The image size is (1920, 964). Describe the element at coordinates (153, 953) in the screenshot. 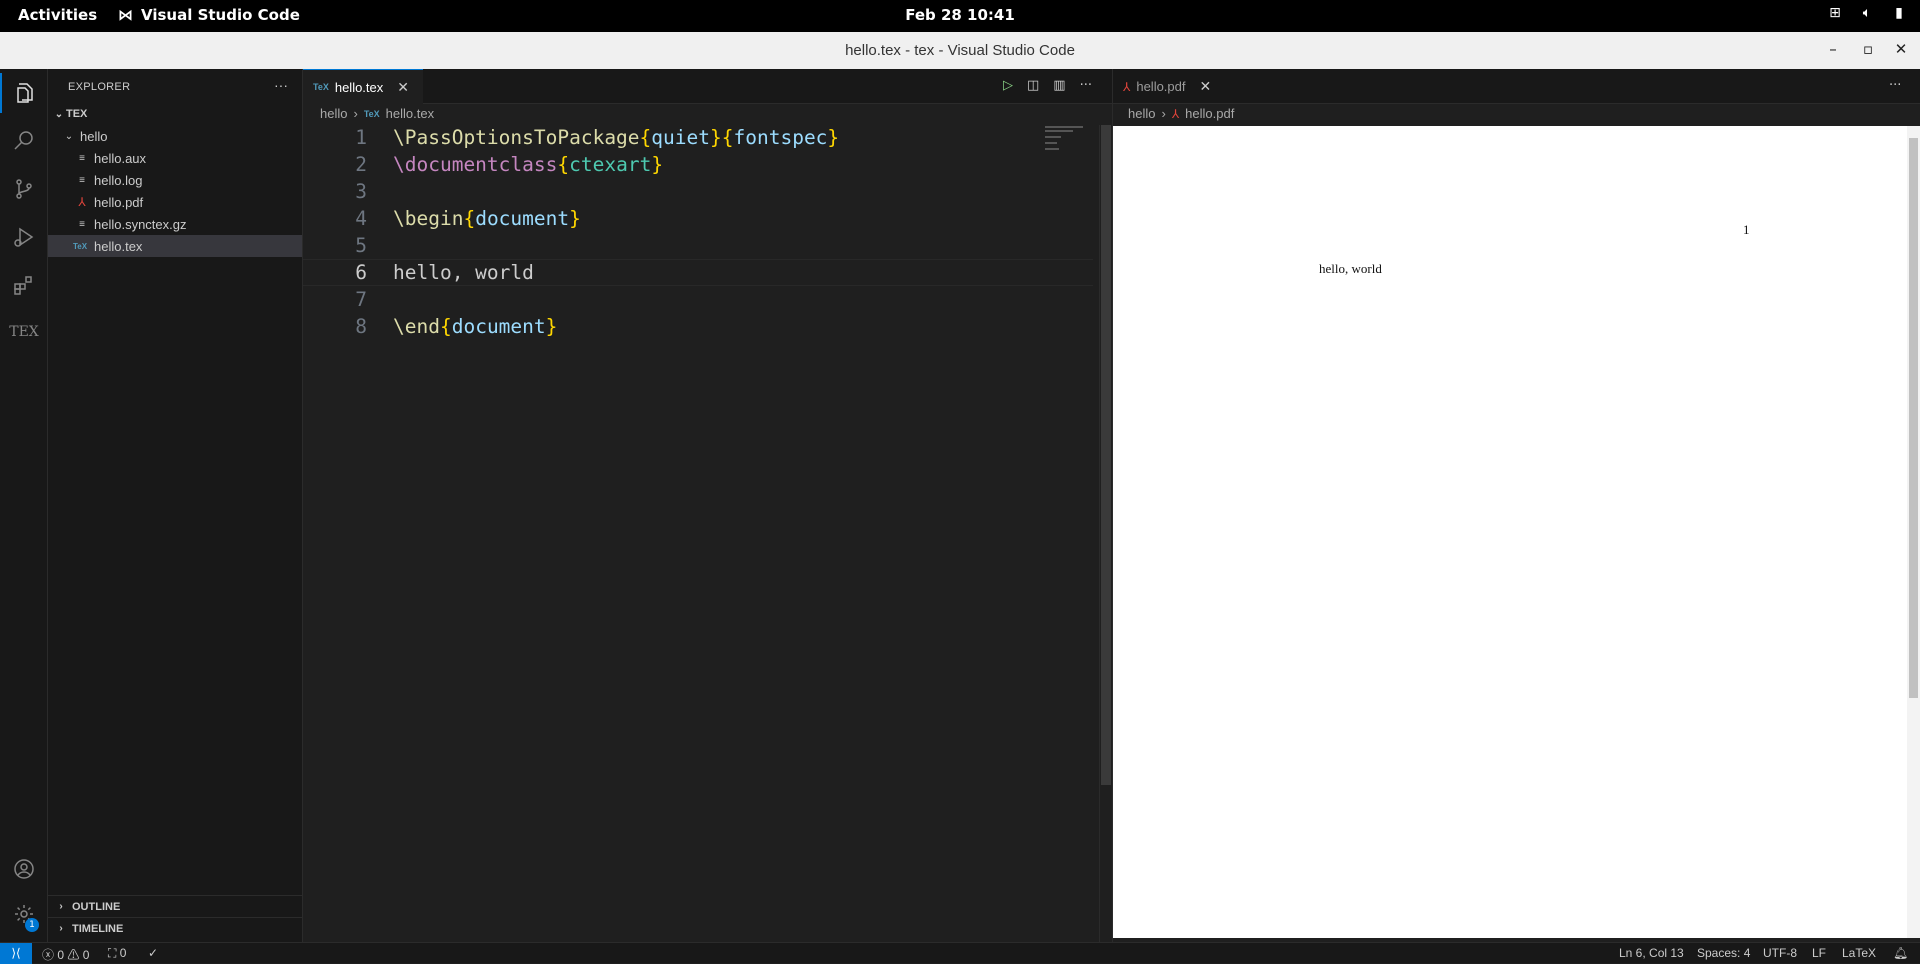

I see `check-icon: ✓` at that location.